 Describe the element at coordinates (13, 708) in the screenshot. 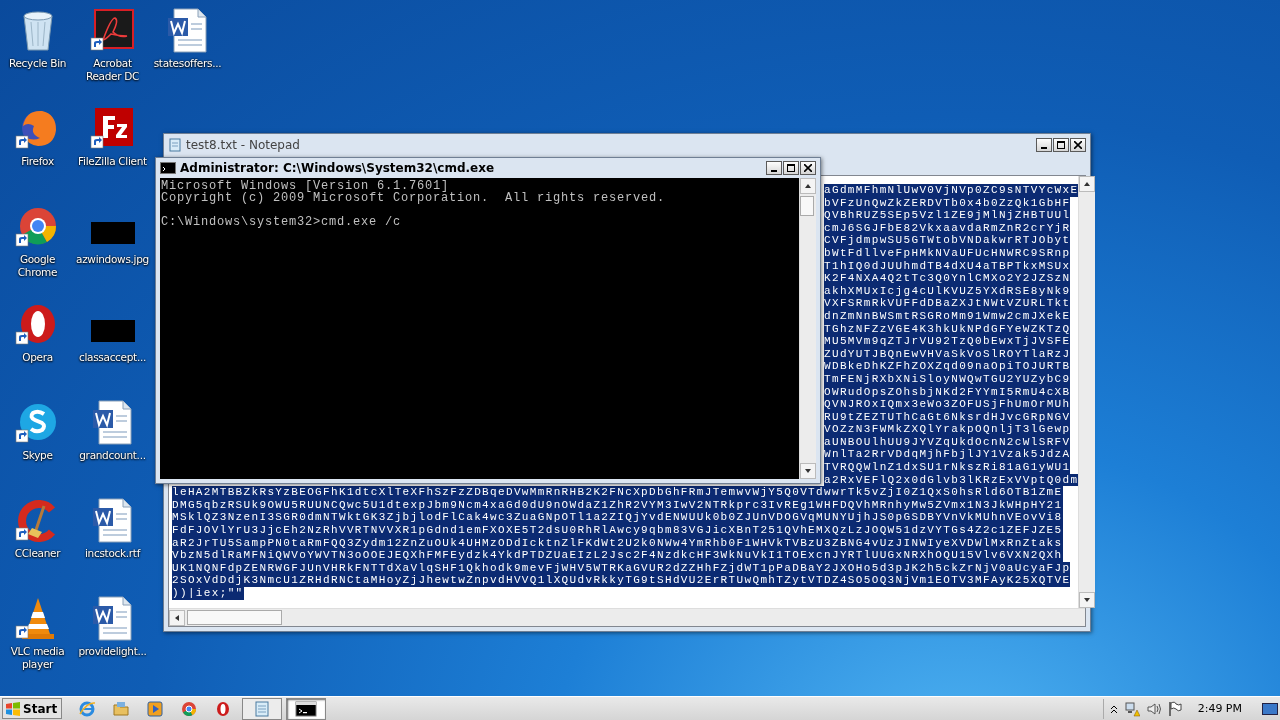

I see `windows-logo-icon` at that location.